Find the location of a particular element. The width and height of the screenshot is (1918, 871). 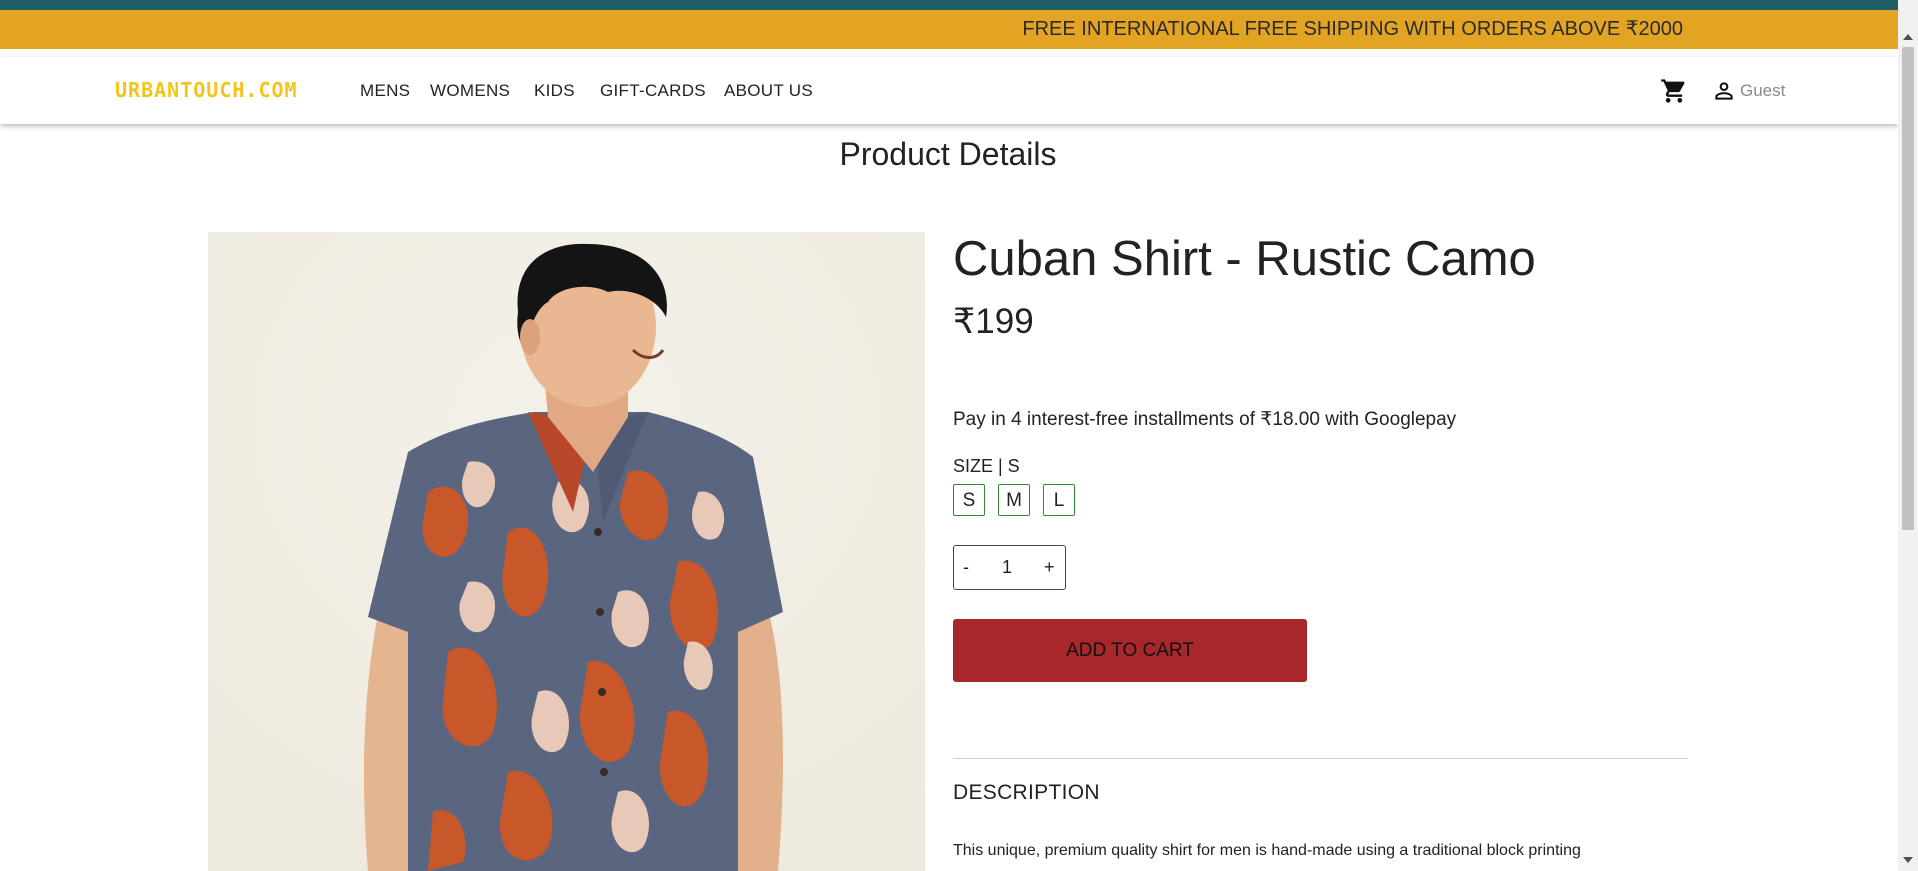

nav-link-about-us: ABOUT US is located at coordinates (768, 91).